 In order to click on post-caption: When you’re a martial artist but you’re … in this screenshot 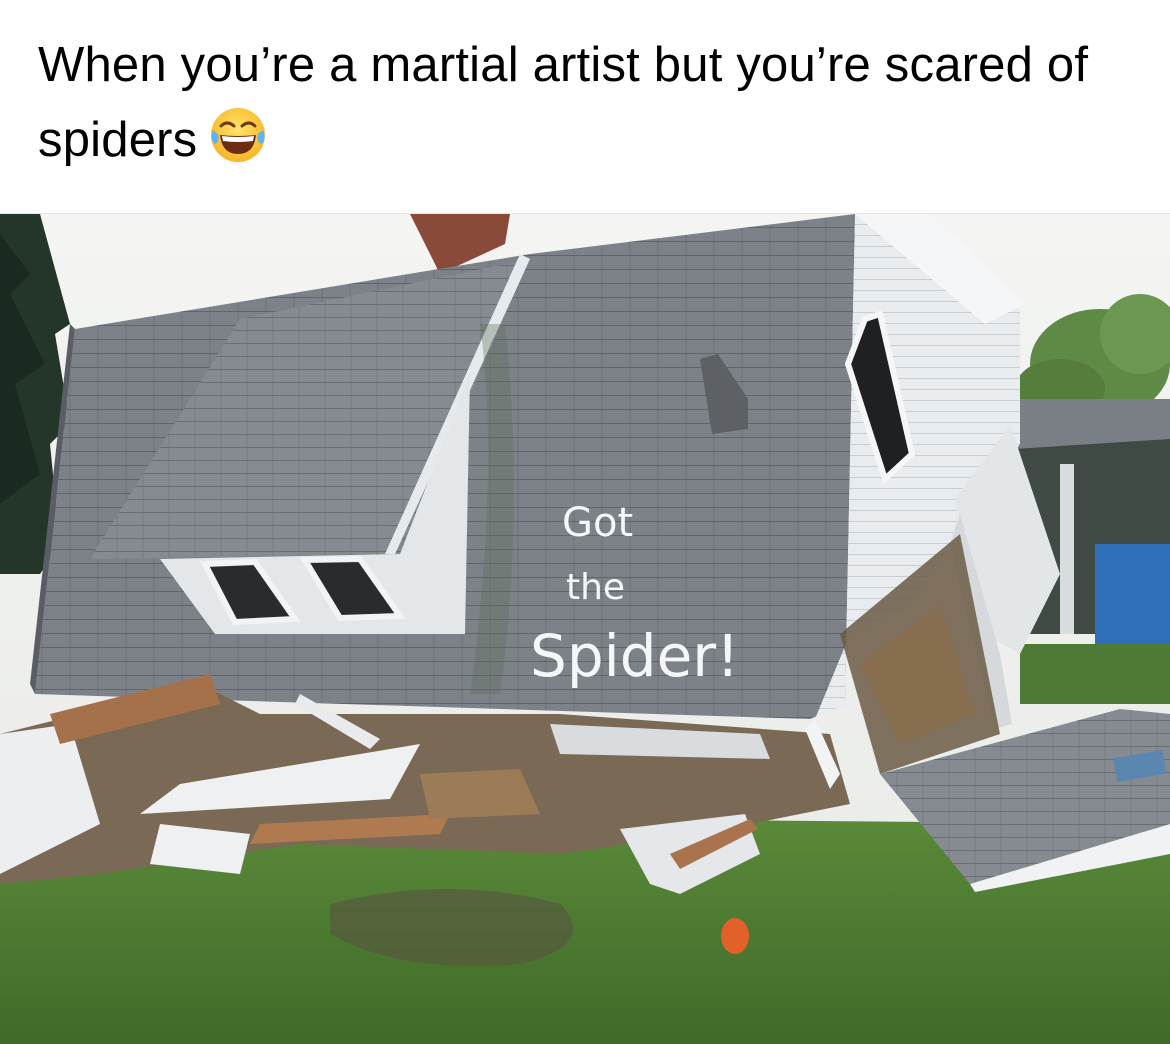, I will do `click(588, 103)`.